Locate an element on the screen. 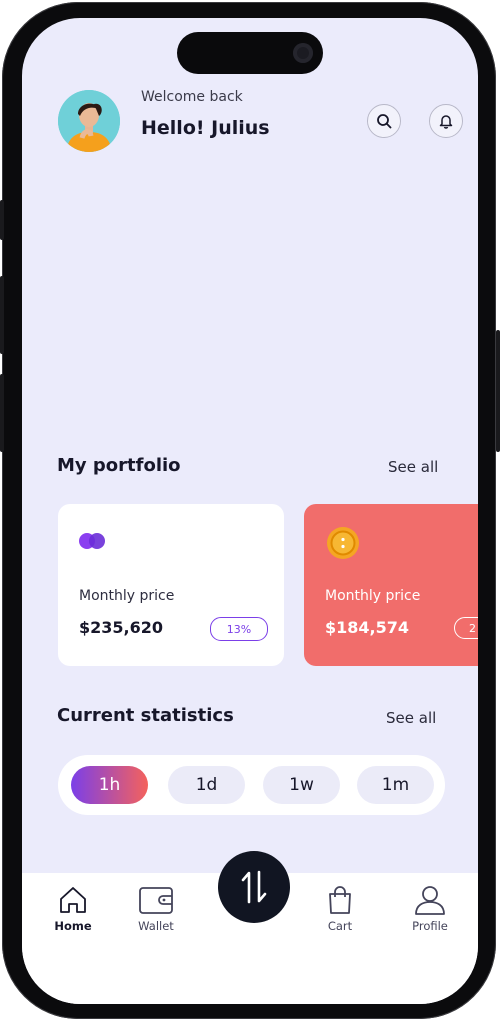 Image resolution: width=500 pixels, height=1023 pixels. nav-label: Home is located at coordinates (73, 926).